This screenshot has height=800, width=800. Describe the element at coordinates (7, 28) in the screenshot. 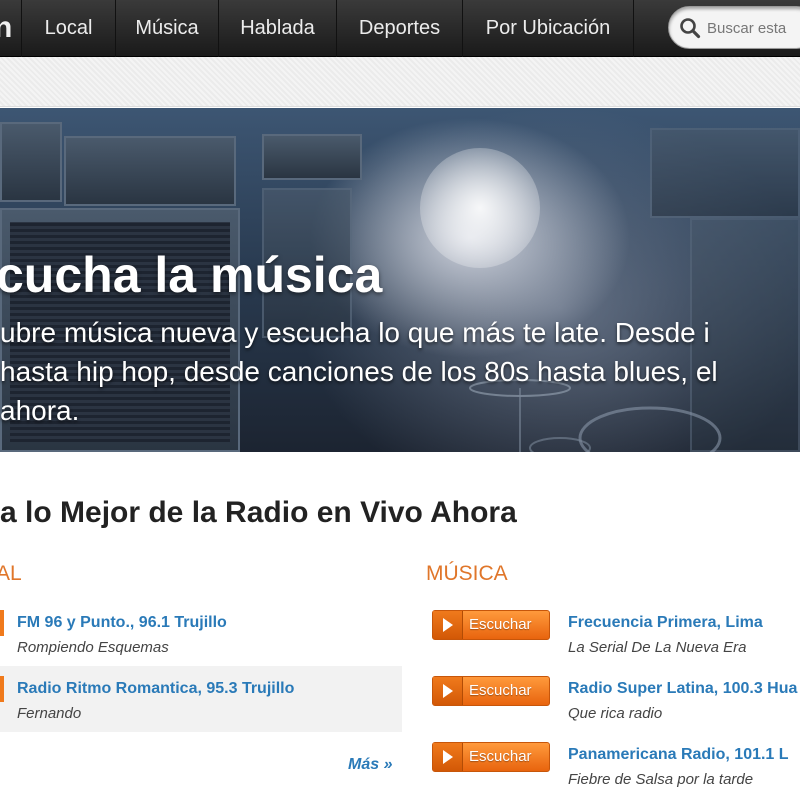

I see `site-logo: n` at that location.